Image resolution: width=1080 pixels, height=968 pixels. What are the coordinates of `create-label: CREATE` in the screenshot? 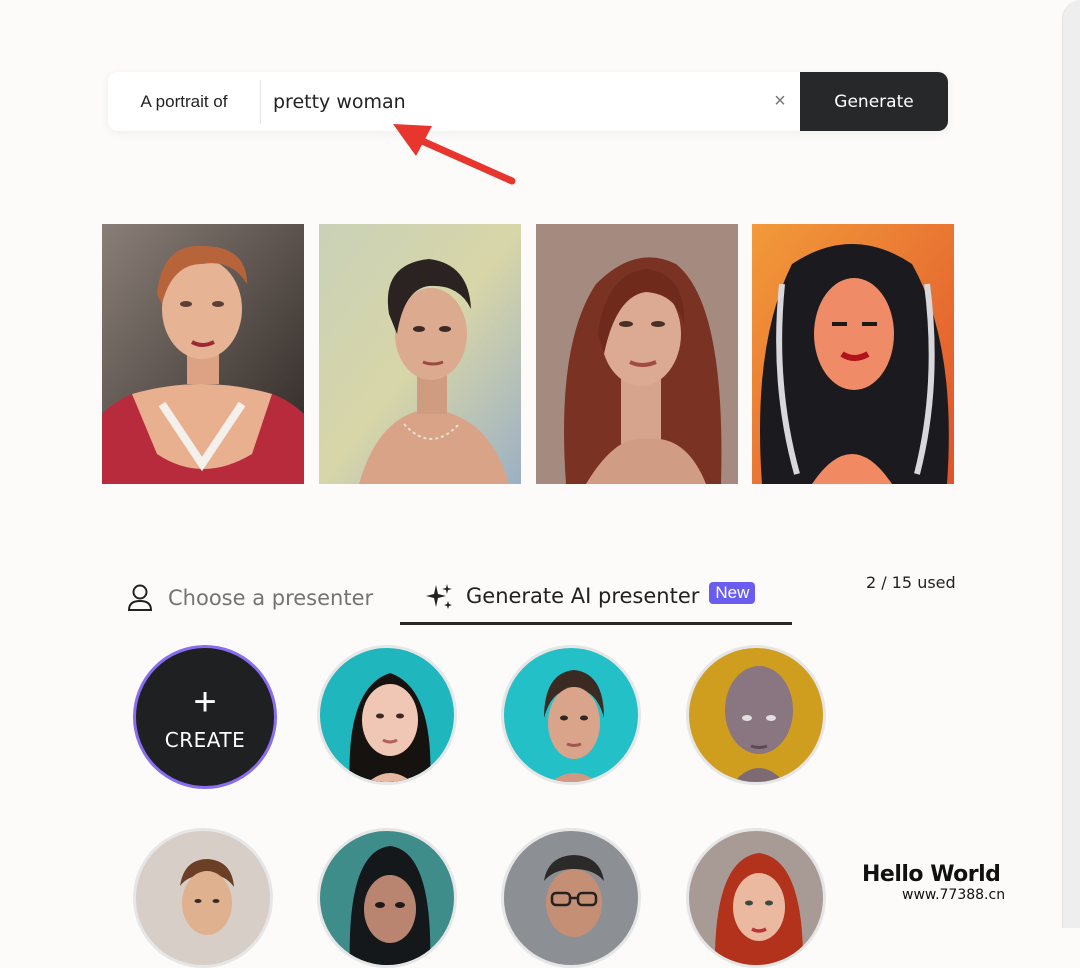 It's located at (205, 740).